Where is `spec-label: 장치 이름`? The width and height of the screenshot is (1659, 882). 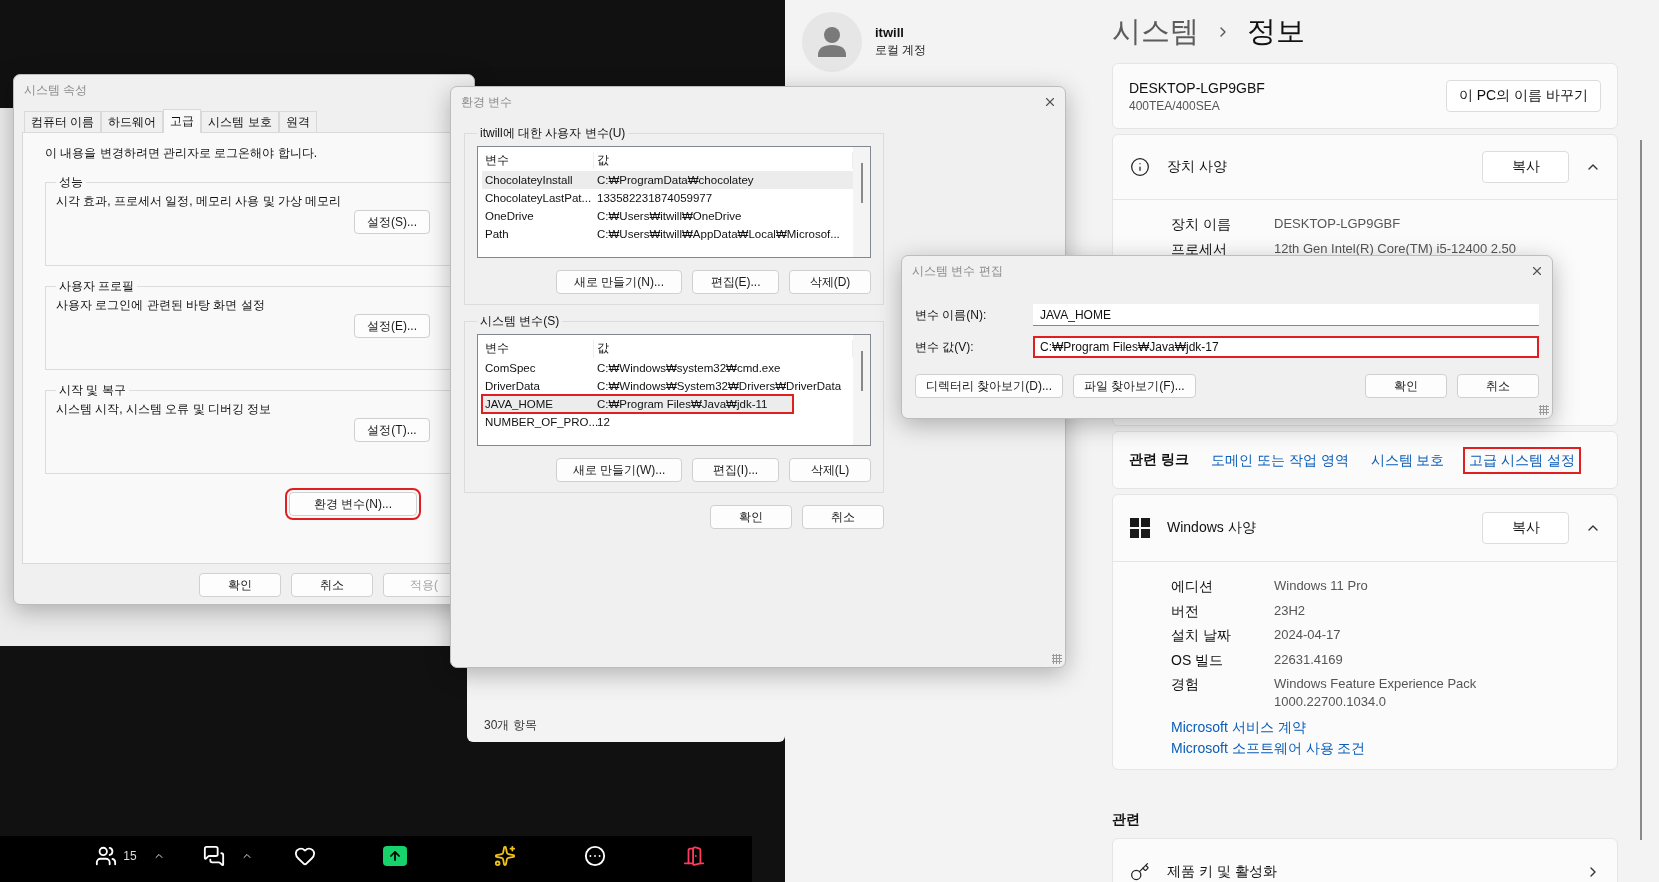 spec-label: 장치 이름 is located at coordinates (1201, 224).